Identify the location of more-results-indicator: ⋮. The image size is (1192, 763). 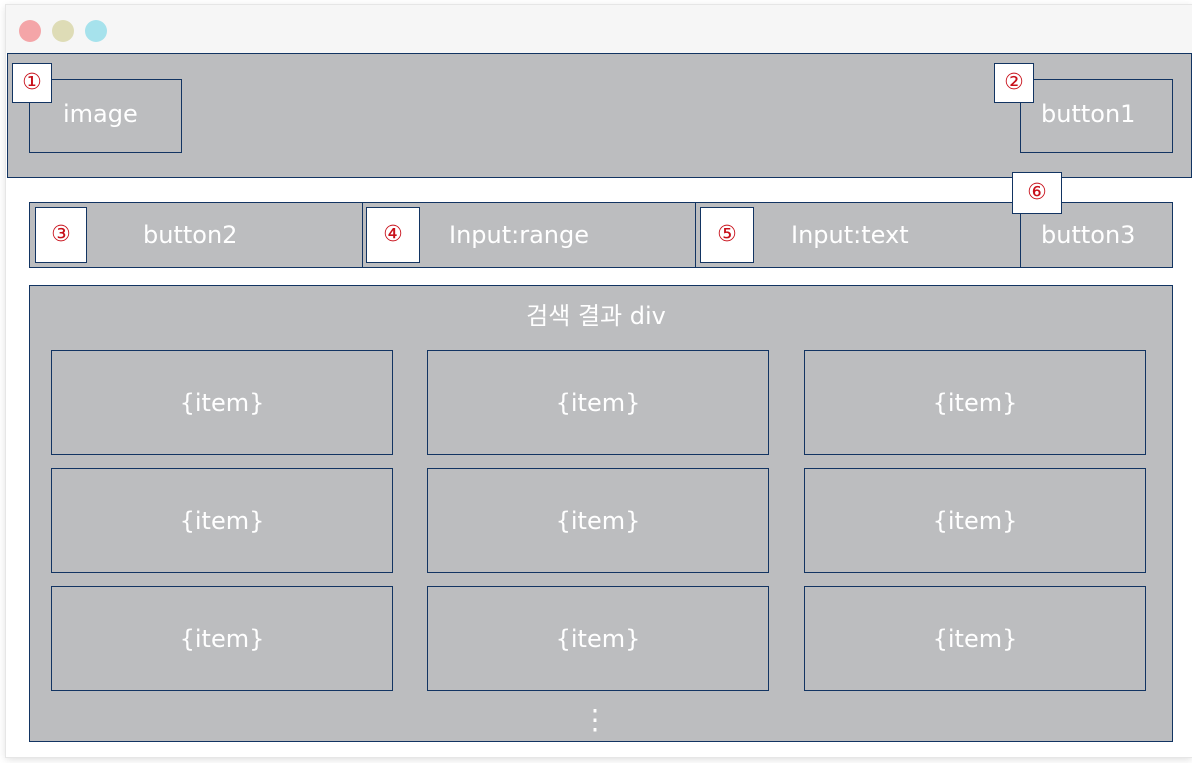
(595, 719).